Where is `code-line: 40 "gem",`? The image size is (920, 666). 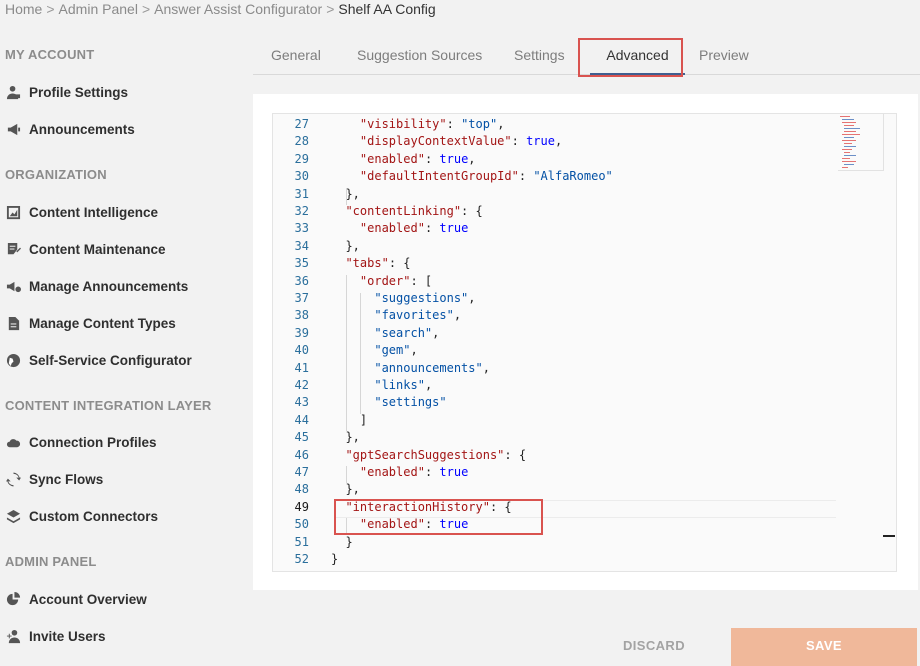
code-line: 40 "gem", is located at coordinates (553, 350).